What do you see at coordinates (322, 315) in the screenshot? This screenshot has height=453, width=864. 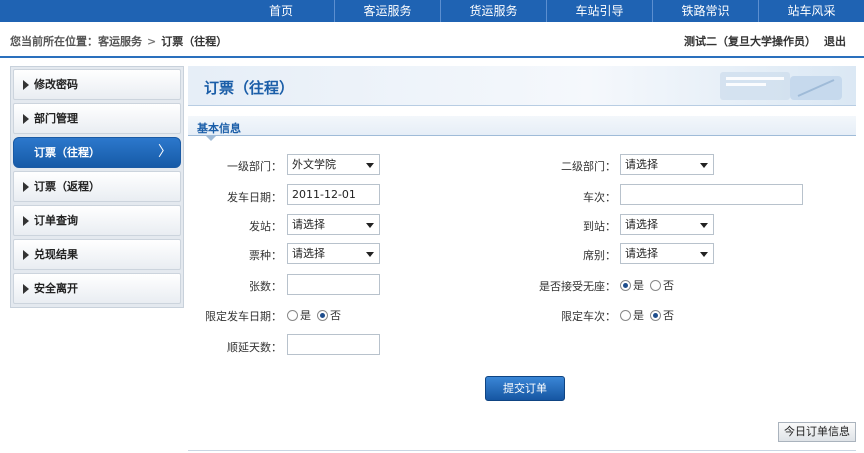 I see `limit-date-no-radio` at bounding box center [322, 315].